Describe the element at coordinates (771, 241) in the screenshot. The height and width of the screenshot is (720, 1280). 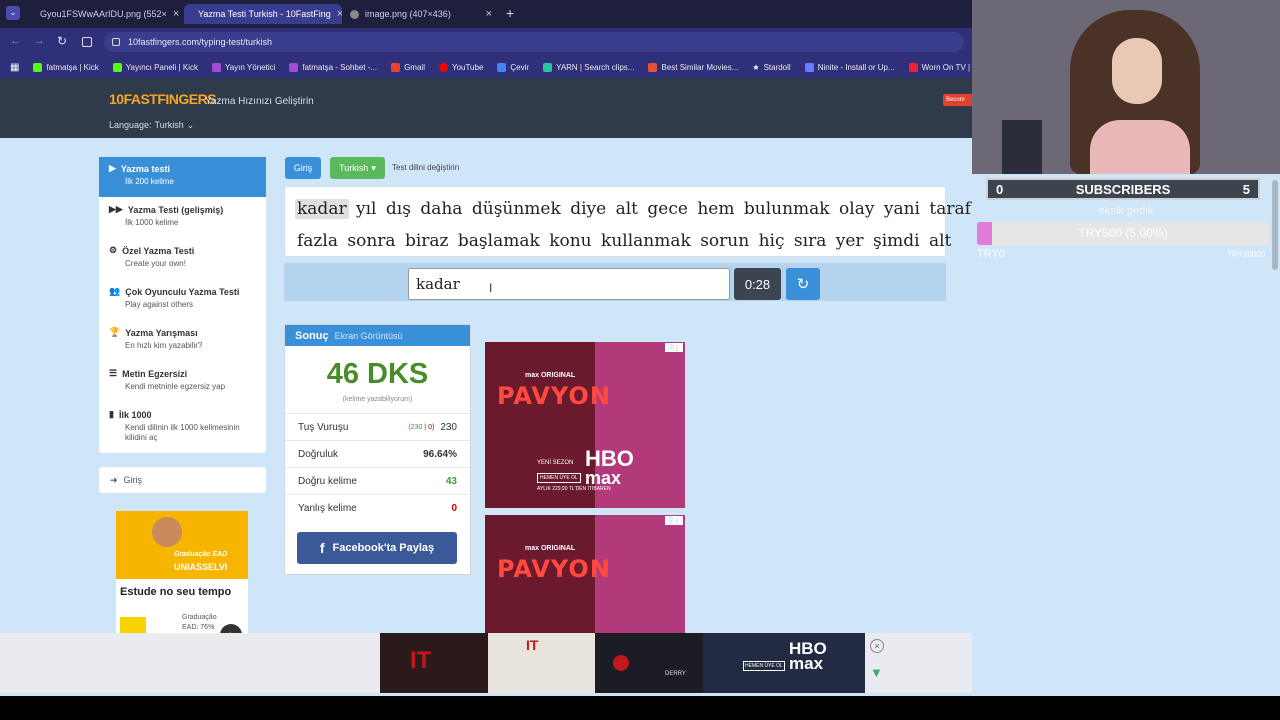
I see `word: hiç` at that location.